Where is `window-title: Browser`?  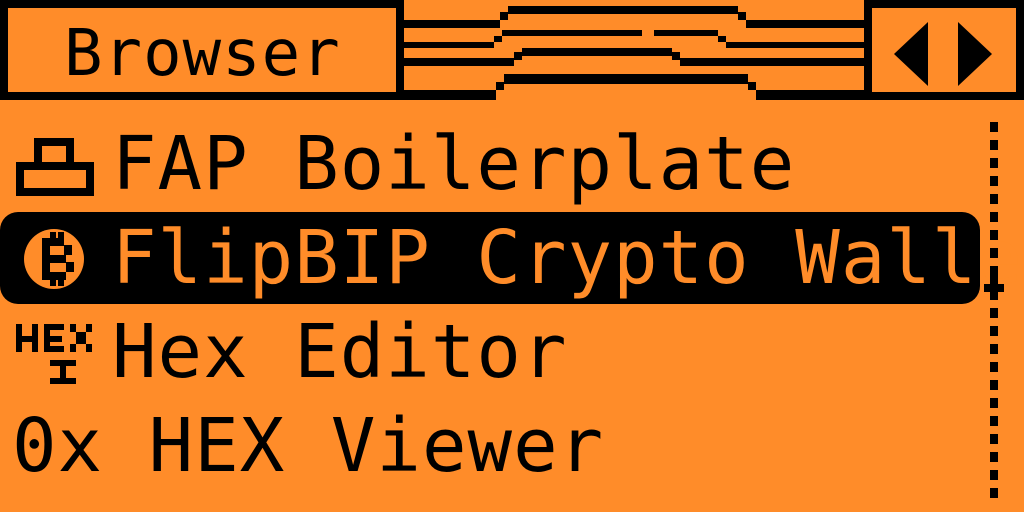 window-title: Browser is located at coordinates (202, 54).